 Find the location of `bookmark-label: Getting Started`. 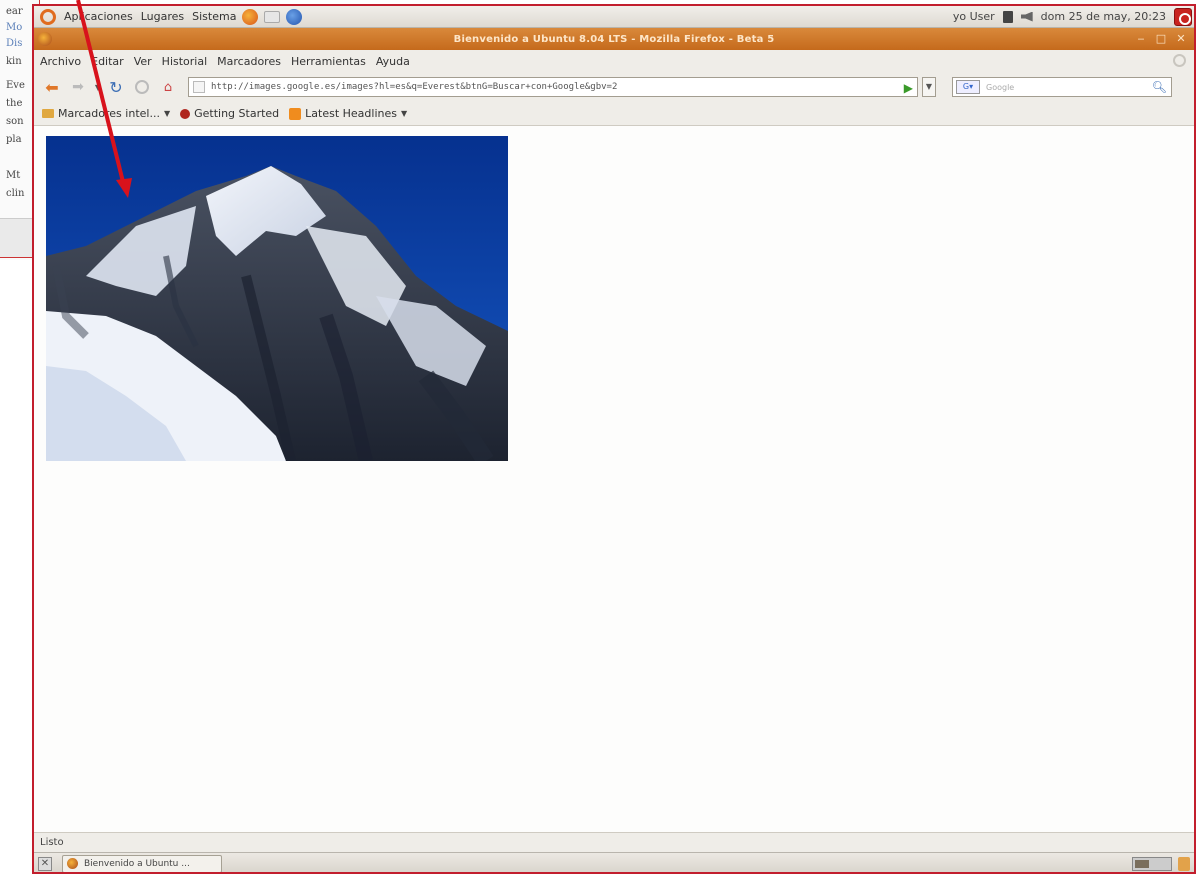

bookmark-label: Getting Started is located at coordinates (237, 113).